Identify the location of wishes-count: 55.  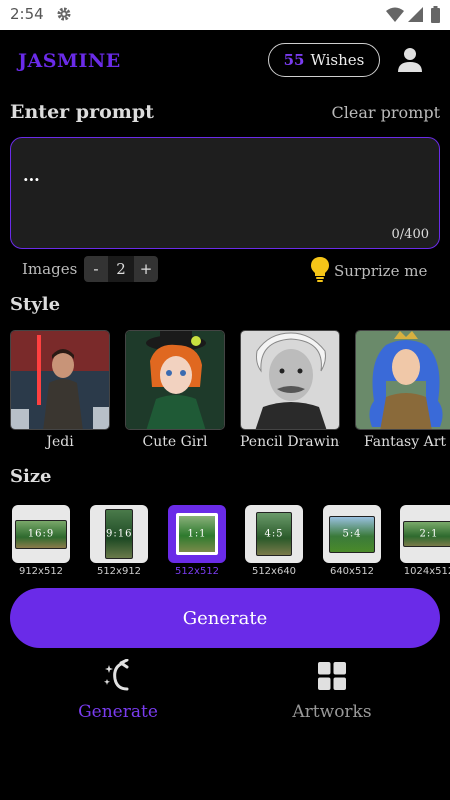
(294, 60).